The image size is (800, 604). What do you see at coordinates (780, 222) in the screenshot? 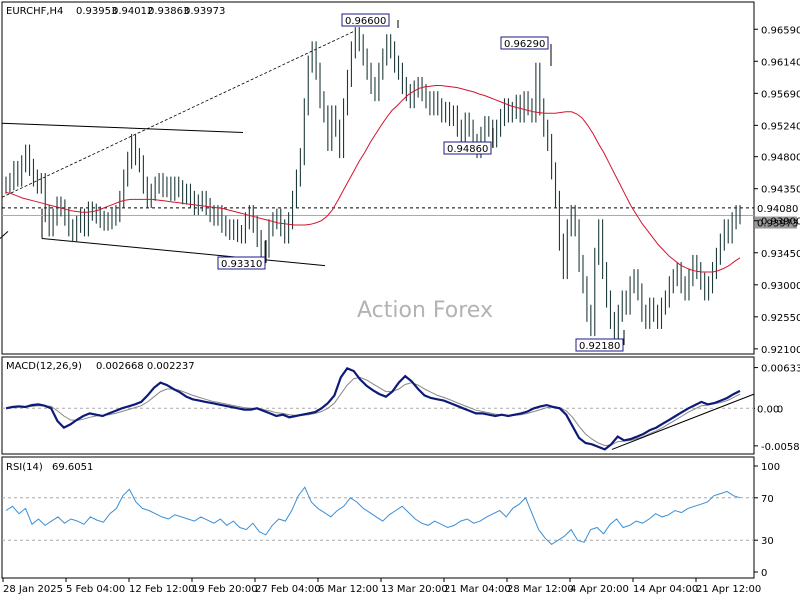
I see `price-y-tick-label: 0.93900` at bounding box center [780, 222].